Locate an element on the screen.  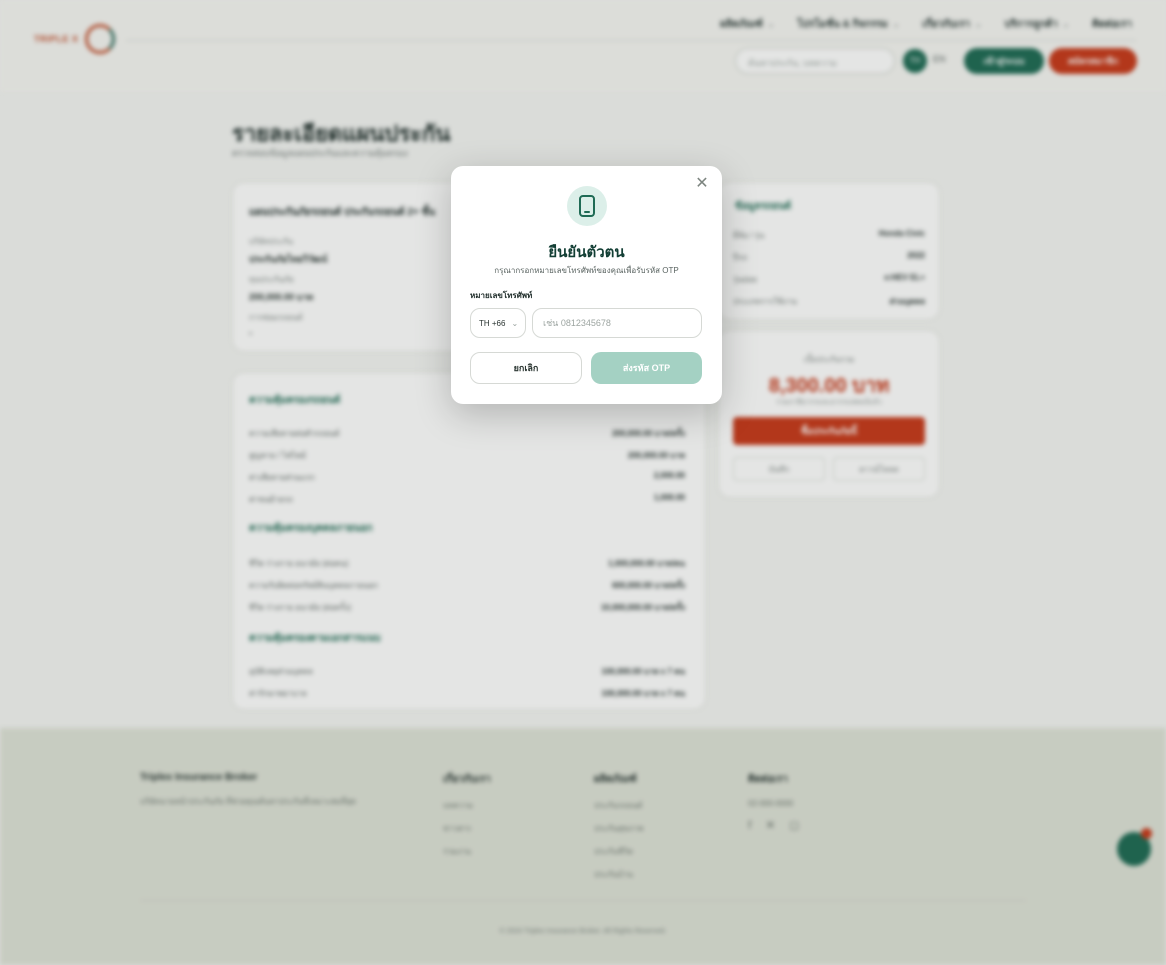
phone-label: หมายเลขโทรศัพท์ is located at coordinates (501, 295).